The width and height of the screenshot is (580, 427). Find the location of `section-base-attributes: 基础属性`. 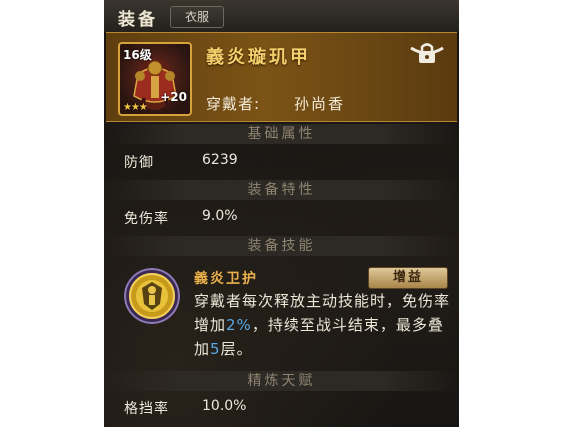

section-base-attributes: 基础属性 is located at coordinates (281, 134).